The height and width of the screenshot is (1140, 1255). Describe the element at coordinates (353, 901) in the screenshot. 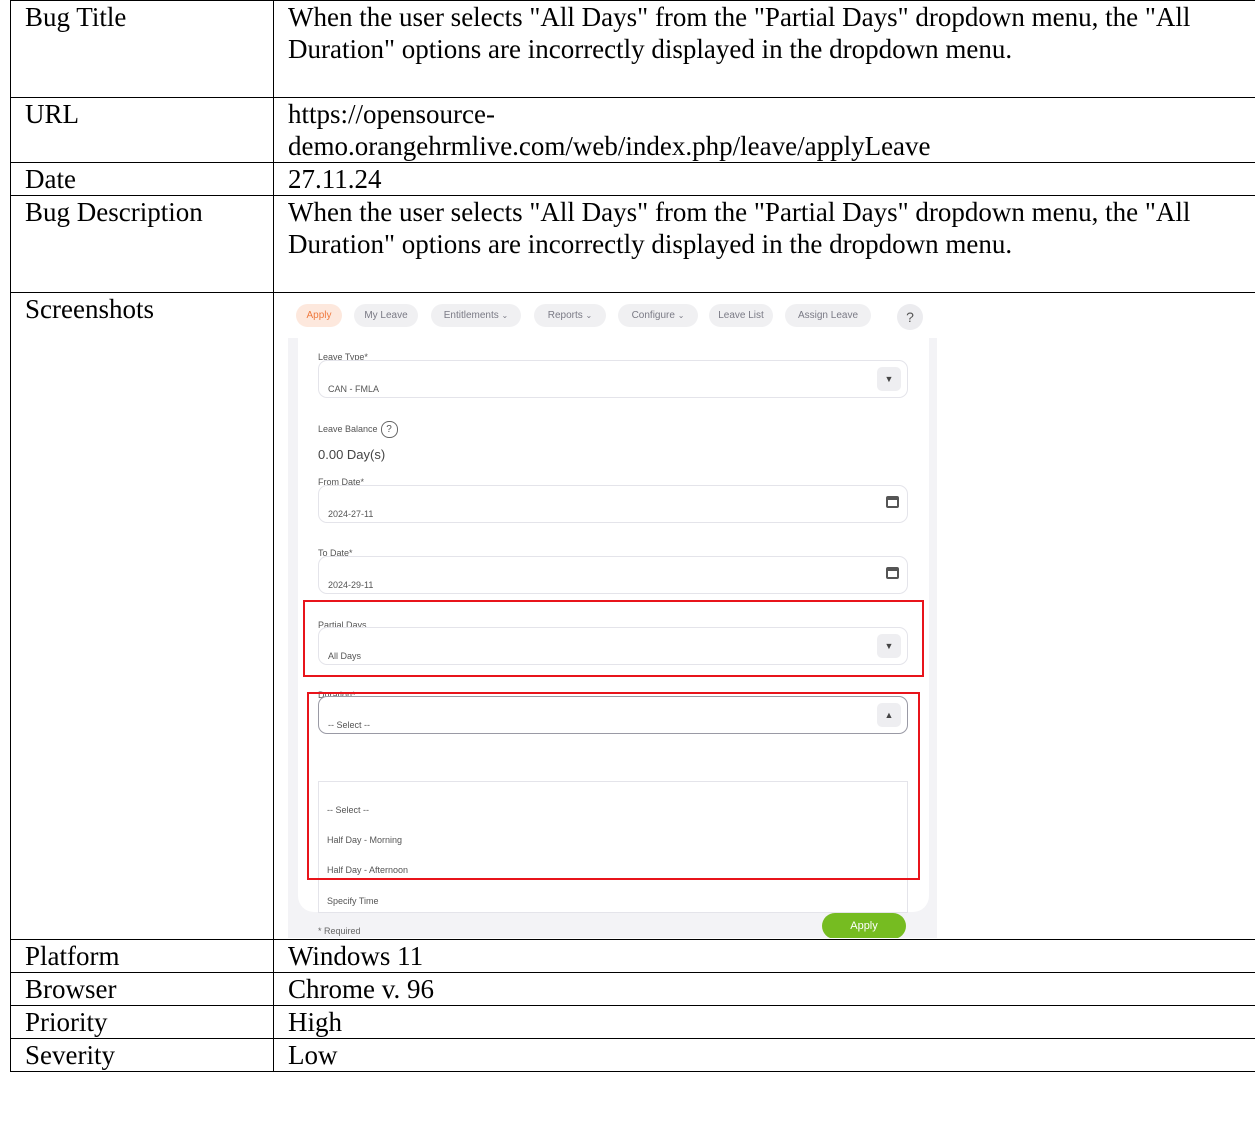

I see `duration-option: Specify Time` at that location.